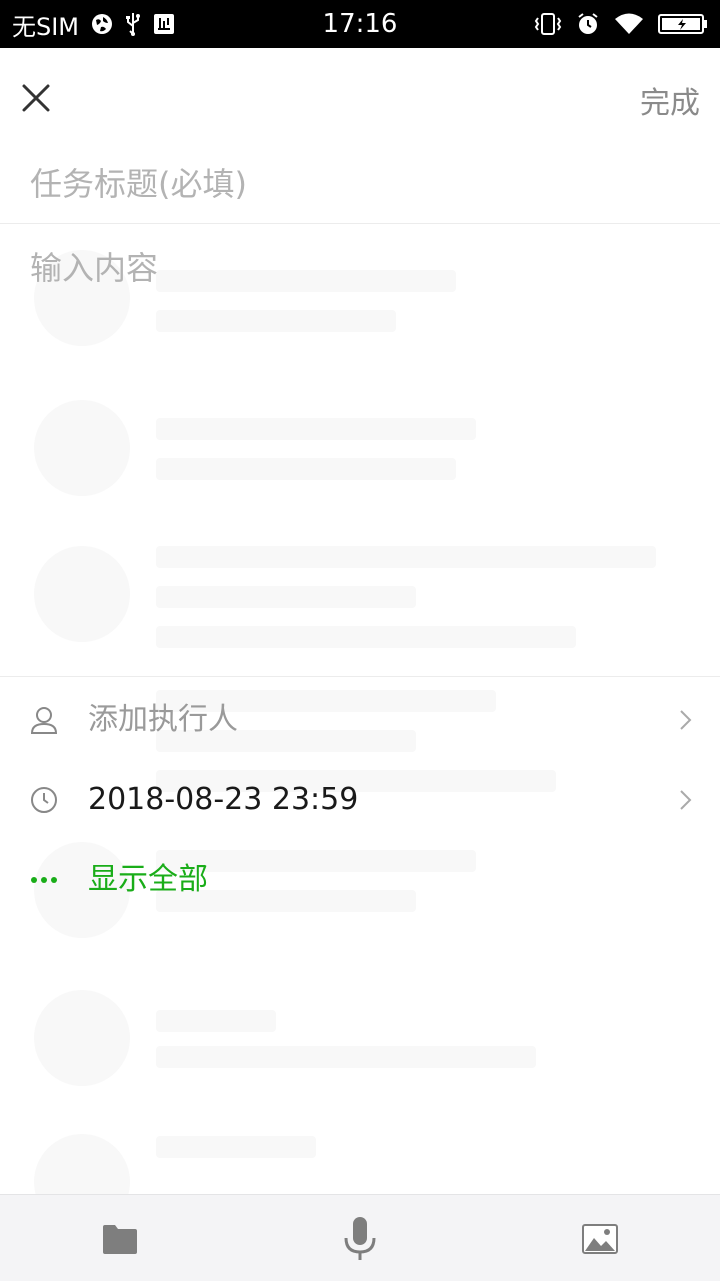 Image resolution: width=720 pixels, height=1281 pixels. I want to click on deadline-row: 2018-08-23 23:59, so click(360, 800).